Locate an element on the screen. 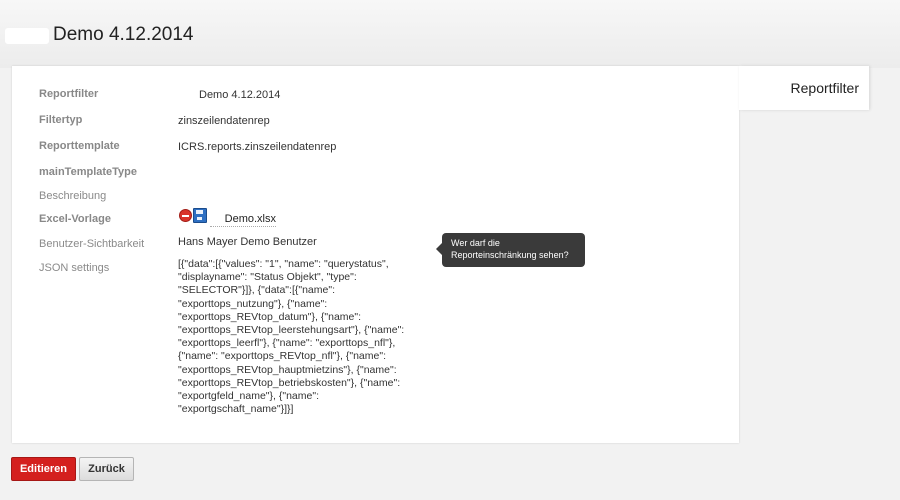 Image resolution: width=900 pixels, height=500 pixels. label-benutzer-sichtbarkeit: Benutzer-Sichtbarkeit is located at coordinates (92, 244).